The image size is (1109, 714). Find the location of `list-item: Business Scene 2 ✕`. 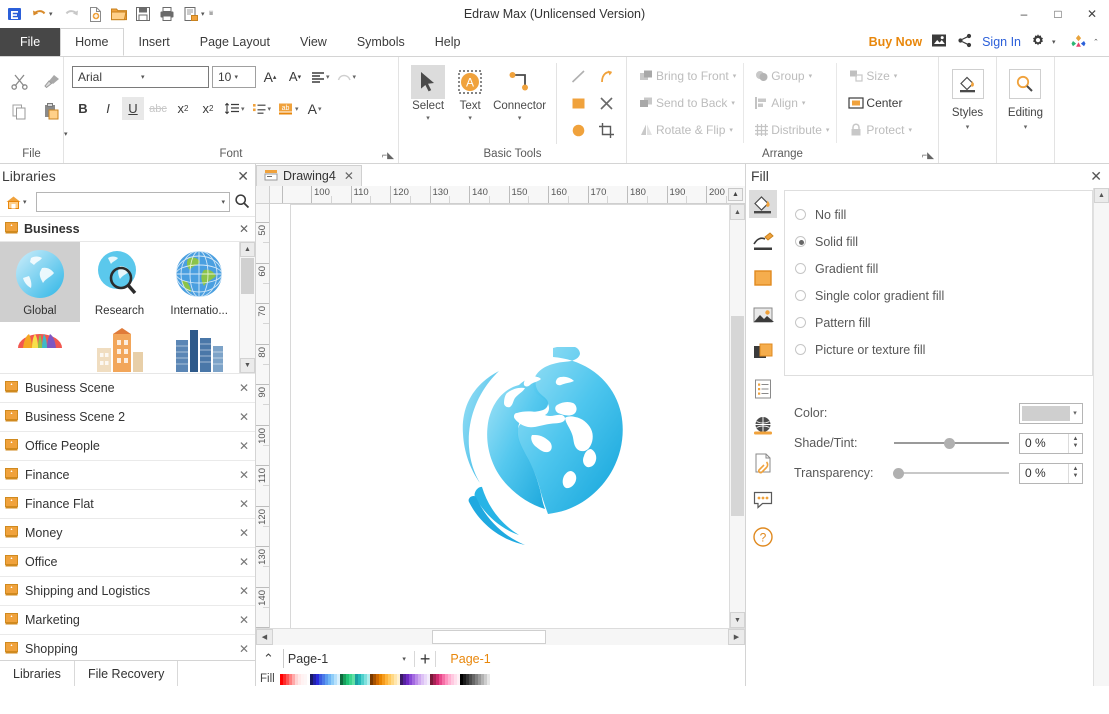

list-item: Business Scene 2 ✕ is located at coordinates (127, 417).